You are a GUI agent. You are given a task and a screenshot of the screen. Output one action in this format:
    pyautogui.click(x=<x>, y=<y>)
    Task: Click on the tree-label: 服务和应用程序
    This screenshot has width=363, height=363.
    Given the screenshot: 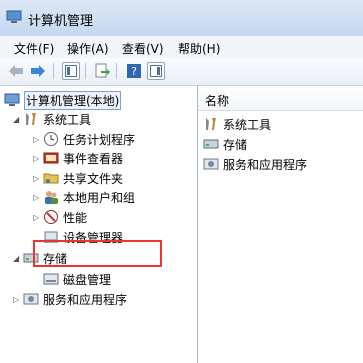 What is the action you would take?
    pyautogui.click(x=85, y=299)
    